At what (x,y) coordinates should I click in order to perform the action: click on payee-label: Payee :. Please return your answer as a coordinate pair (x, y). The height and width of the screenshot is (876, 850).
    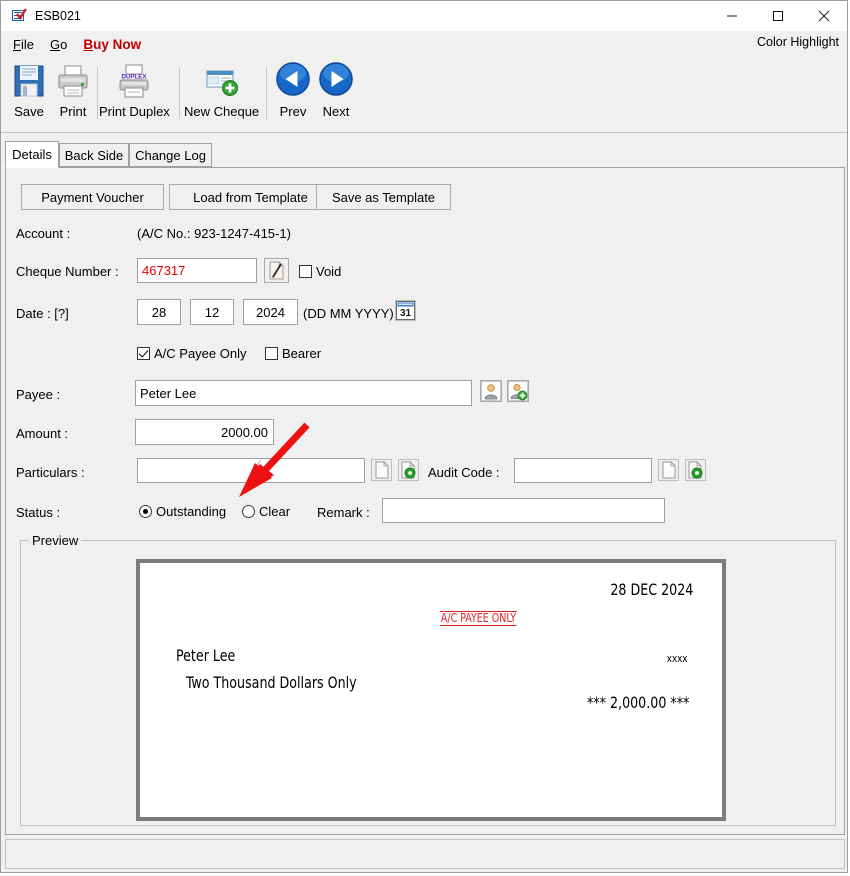
    Looking at the image, I should click on (38, 394).